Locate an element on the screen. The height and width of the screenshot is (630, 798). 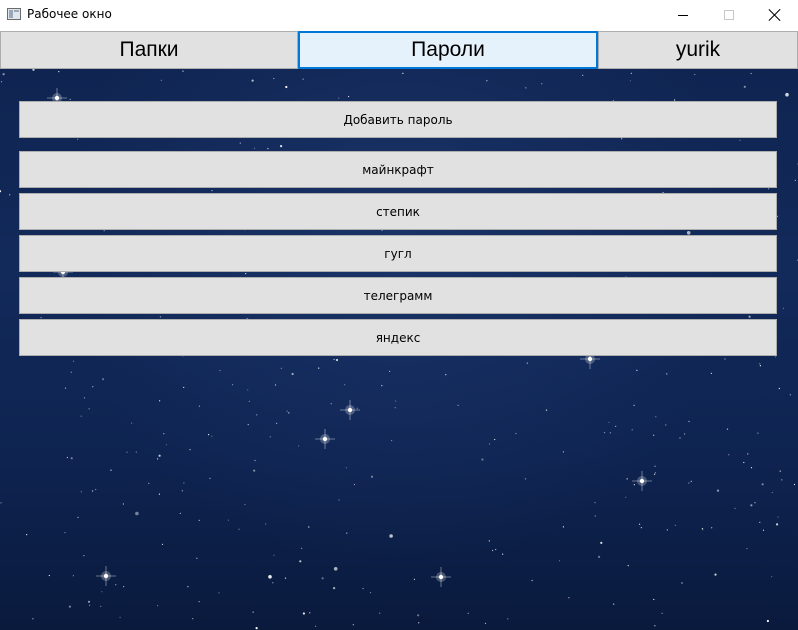
tab-bar: Папки Пароли yurik is located at coordinates (399, 50).